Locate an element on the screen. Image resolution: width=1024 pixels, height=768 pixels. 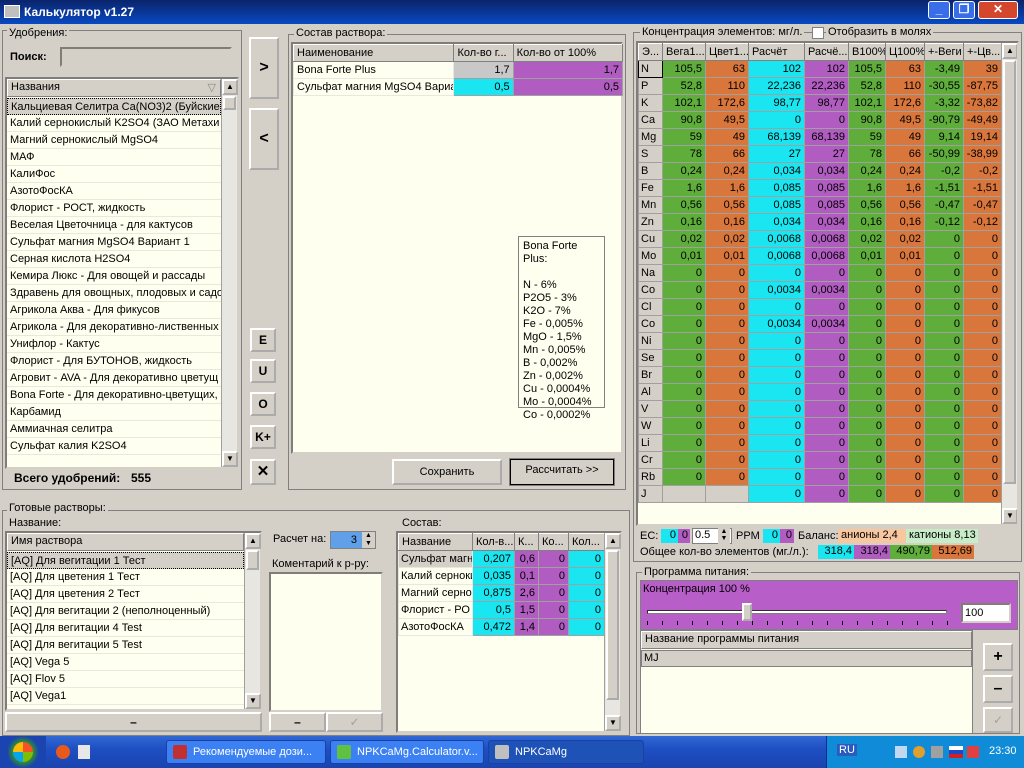
fertilizer-list-item: Карбамид is located at coordinates (114, 412).